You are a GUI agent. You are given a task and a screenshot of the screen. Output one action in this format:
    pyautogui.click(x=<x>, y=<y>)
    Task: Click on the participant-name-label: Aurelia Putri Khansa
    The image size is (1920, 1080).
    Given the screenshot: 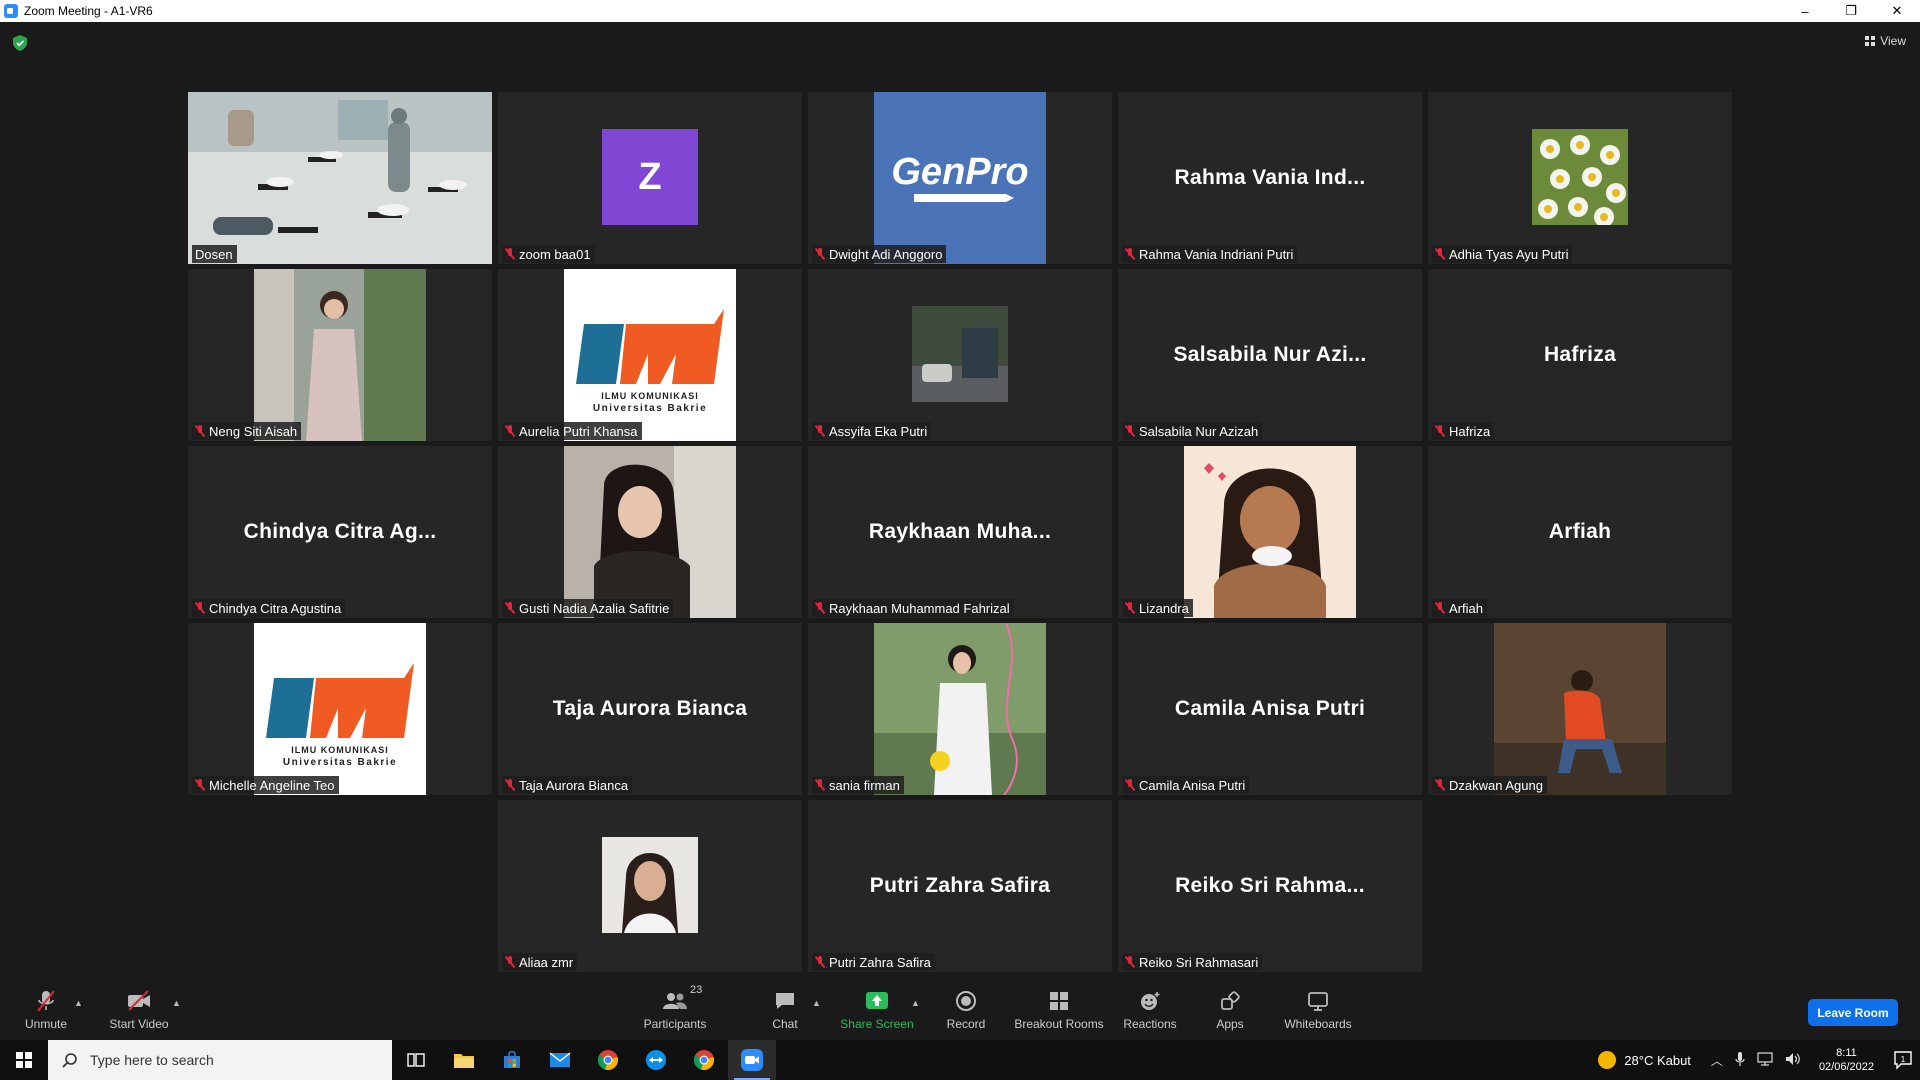 What is the action you would take?
    pyautogui.click(x=572, y=431)
    